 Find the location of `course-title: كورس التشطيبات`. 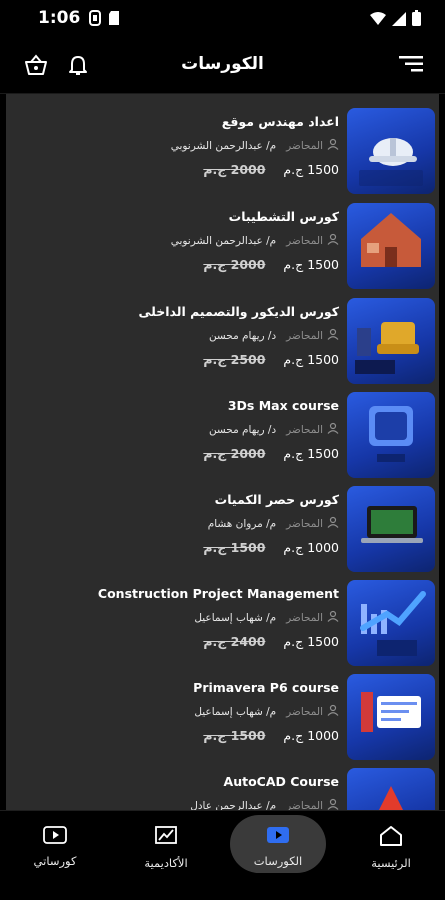

course-title: كورس التشطيبات is located at coordinates (283, 216).